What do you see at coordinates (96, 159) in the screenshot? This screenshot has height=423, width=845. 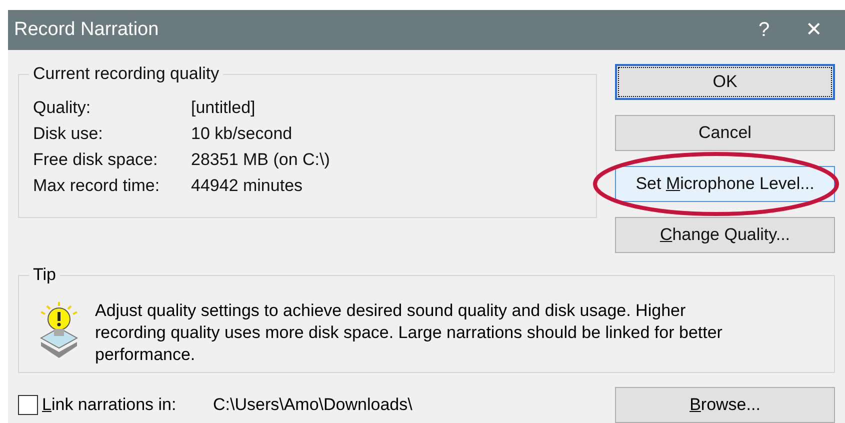 I see `field-label: Free disk space:` at bounding box center [96, 159].